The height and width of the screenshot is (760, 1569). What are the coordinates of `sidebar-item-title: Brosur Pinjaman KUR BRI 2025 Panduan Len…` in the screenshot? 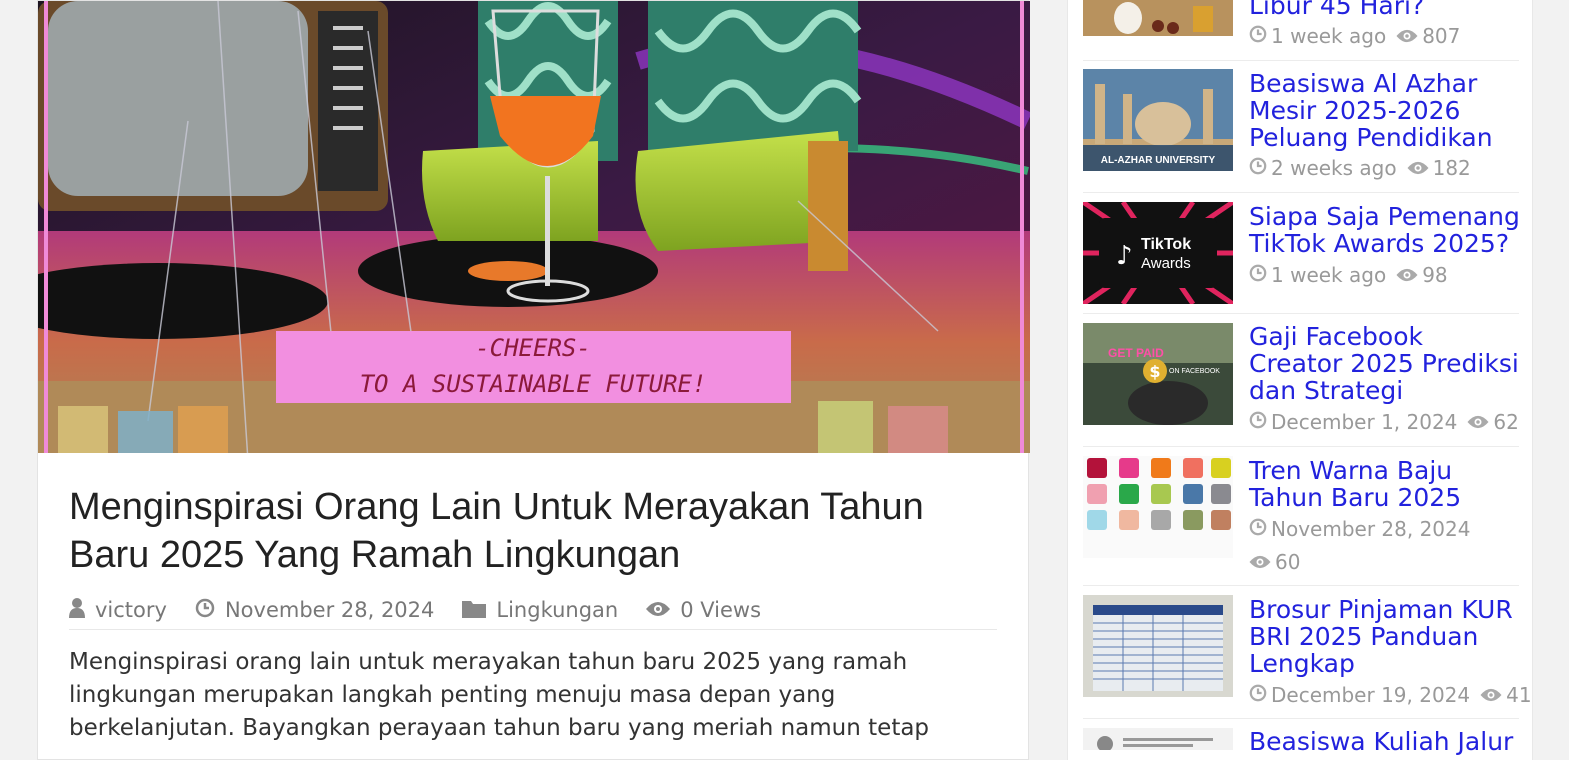 It's located at (1385, 636).